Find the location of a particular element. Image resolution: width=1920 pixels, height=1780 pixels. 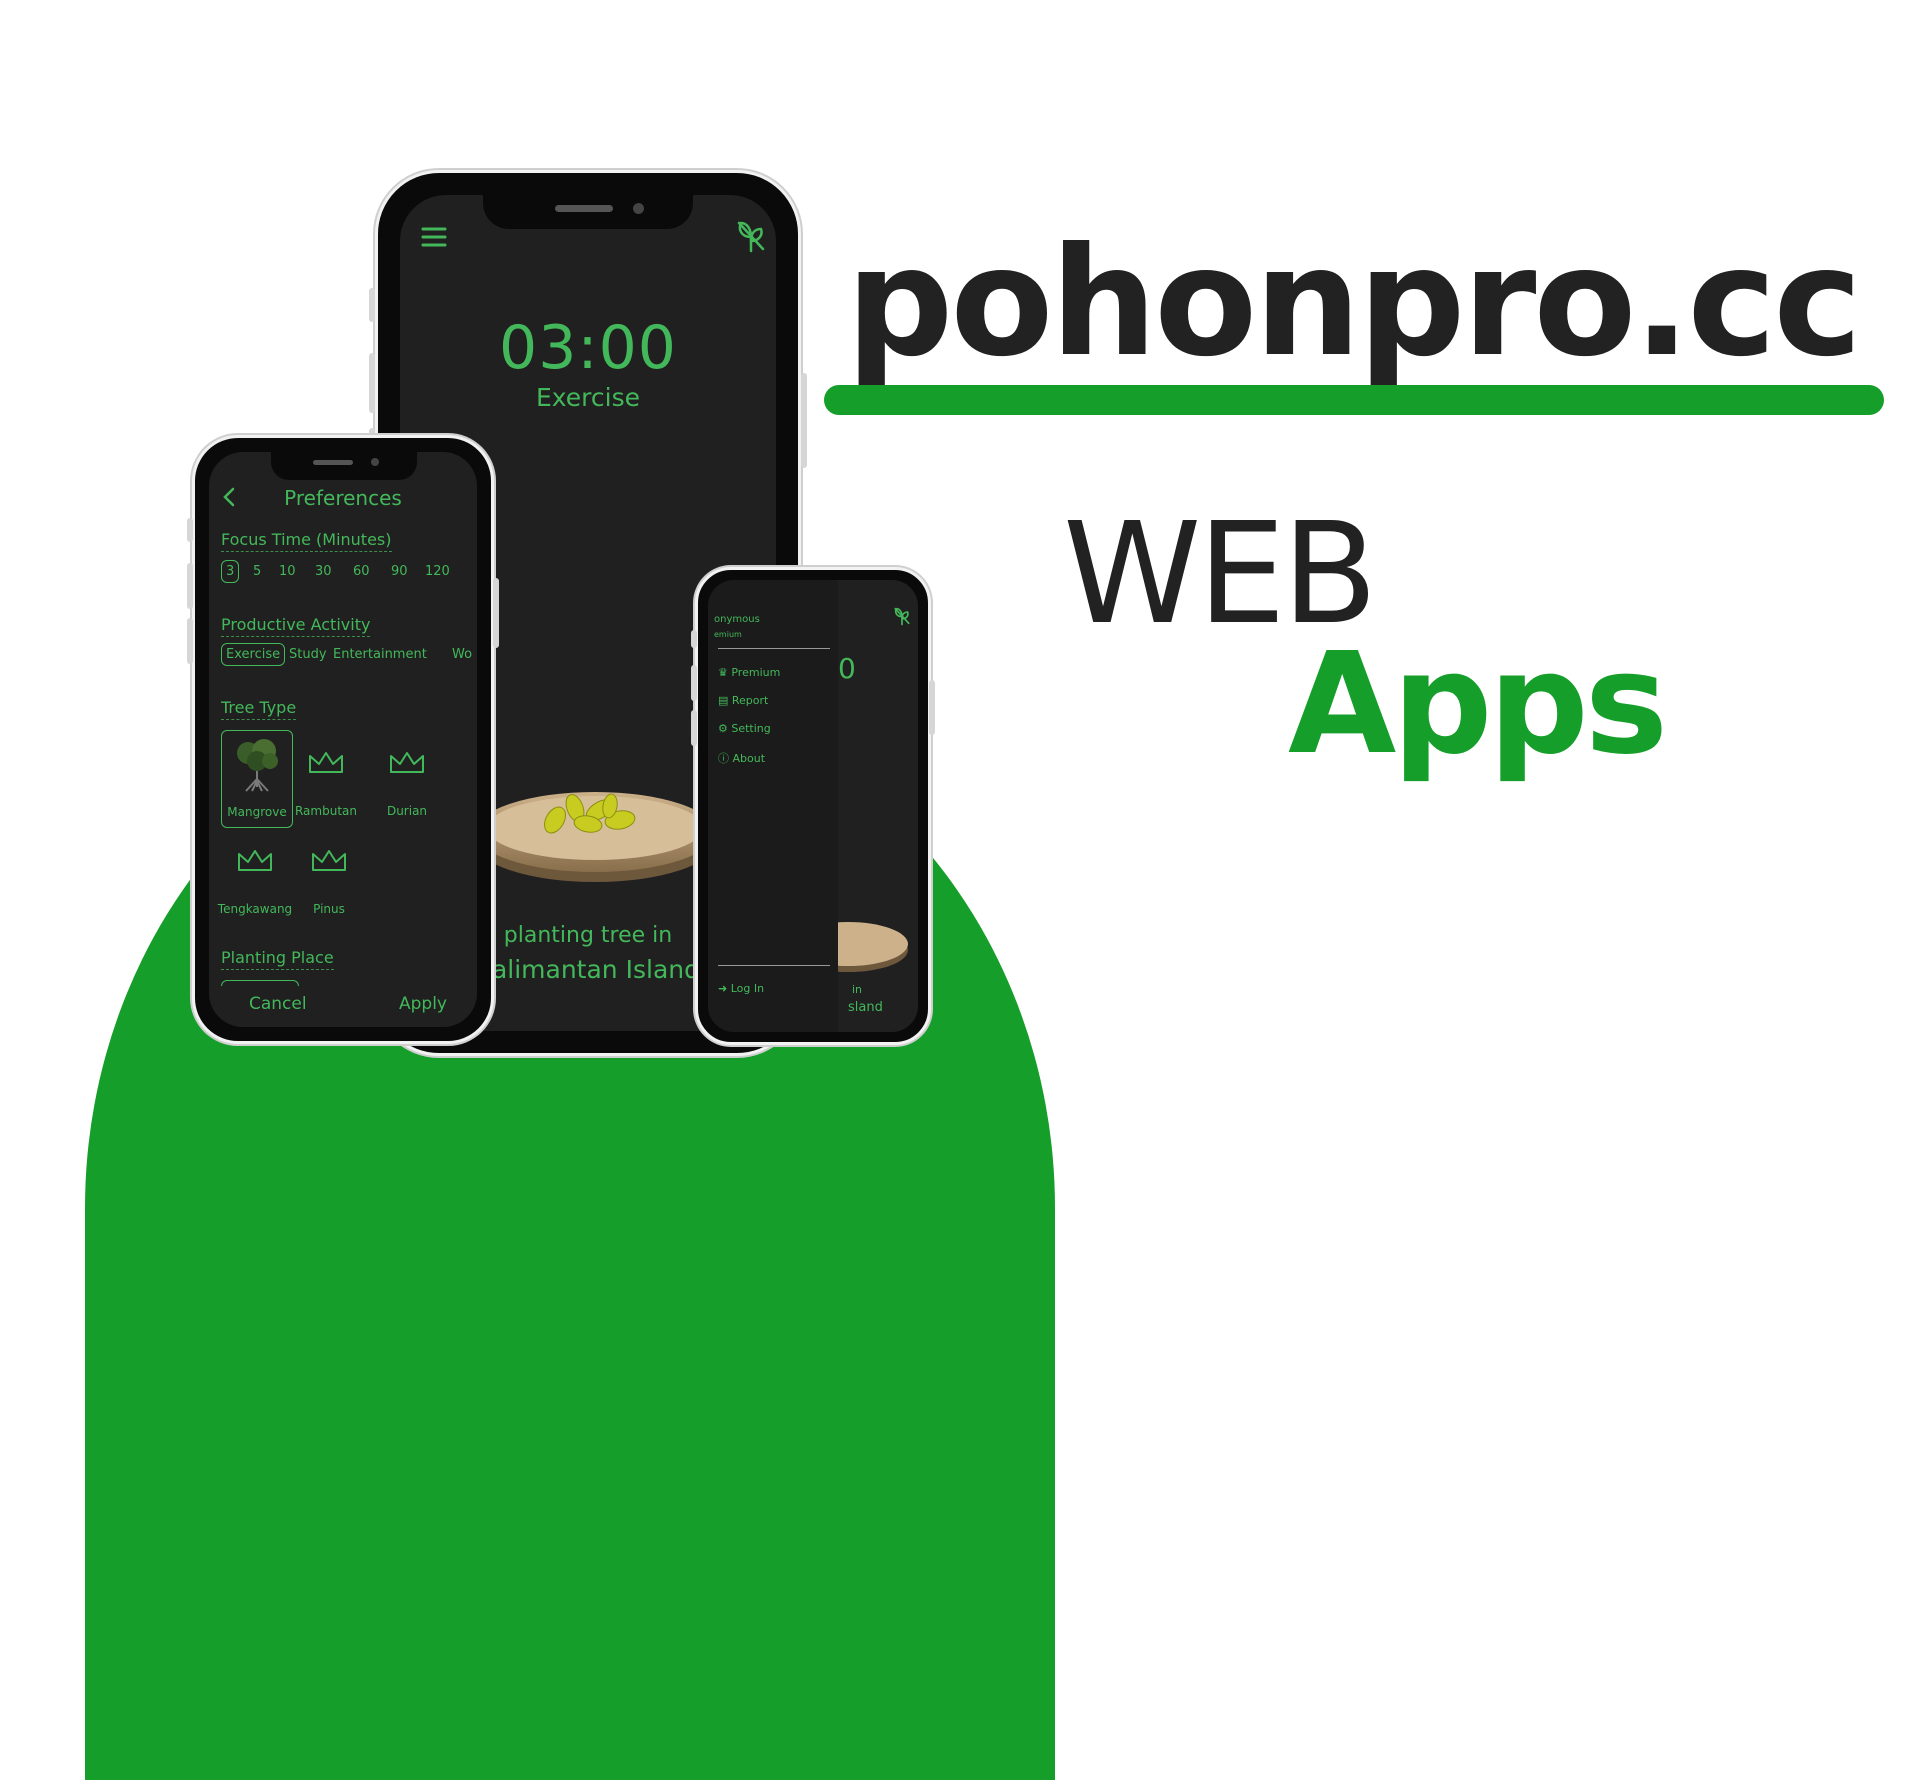

drawer-login-button: ➜ Log In is located at coordinates (741, 988).